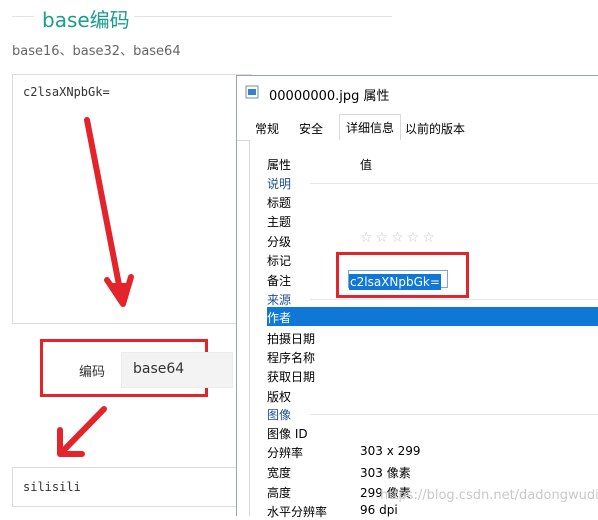 This screenshot has width=598, height=520. What do you see at coordinates (432, 316) in the screenshot?
I see `prop-author-row-selected: 作者` at bounding box center [432, 316].